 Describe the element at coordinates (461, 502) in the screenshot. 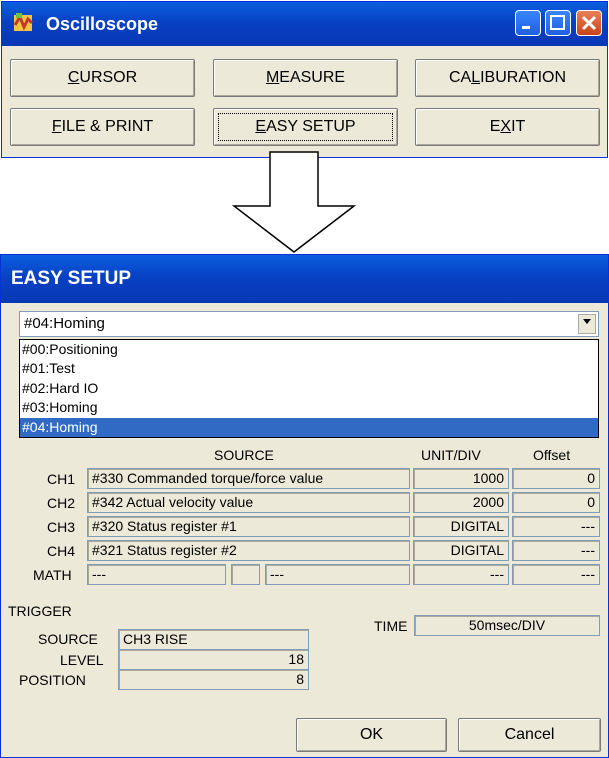

I see `ch2-unit-field: 2000` at that location.